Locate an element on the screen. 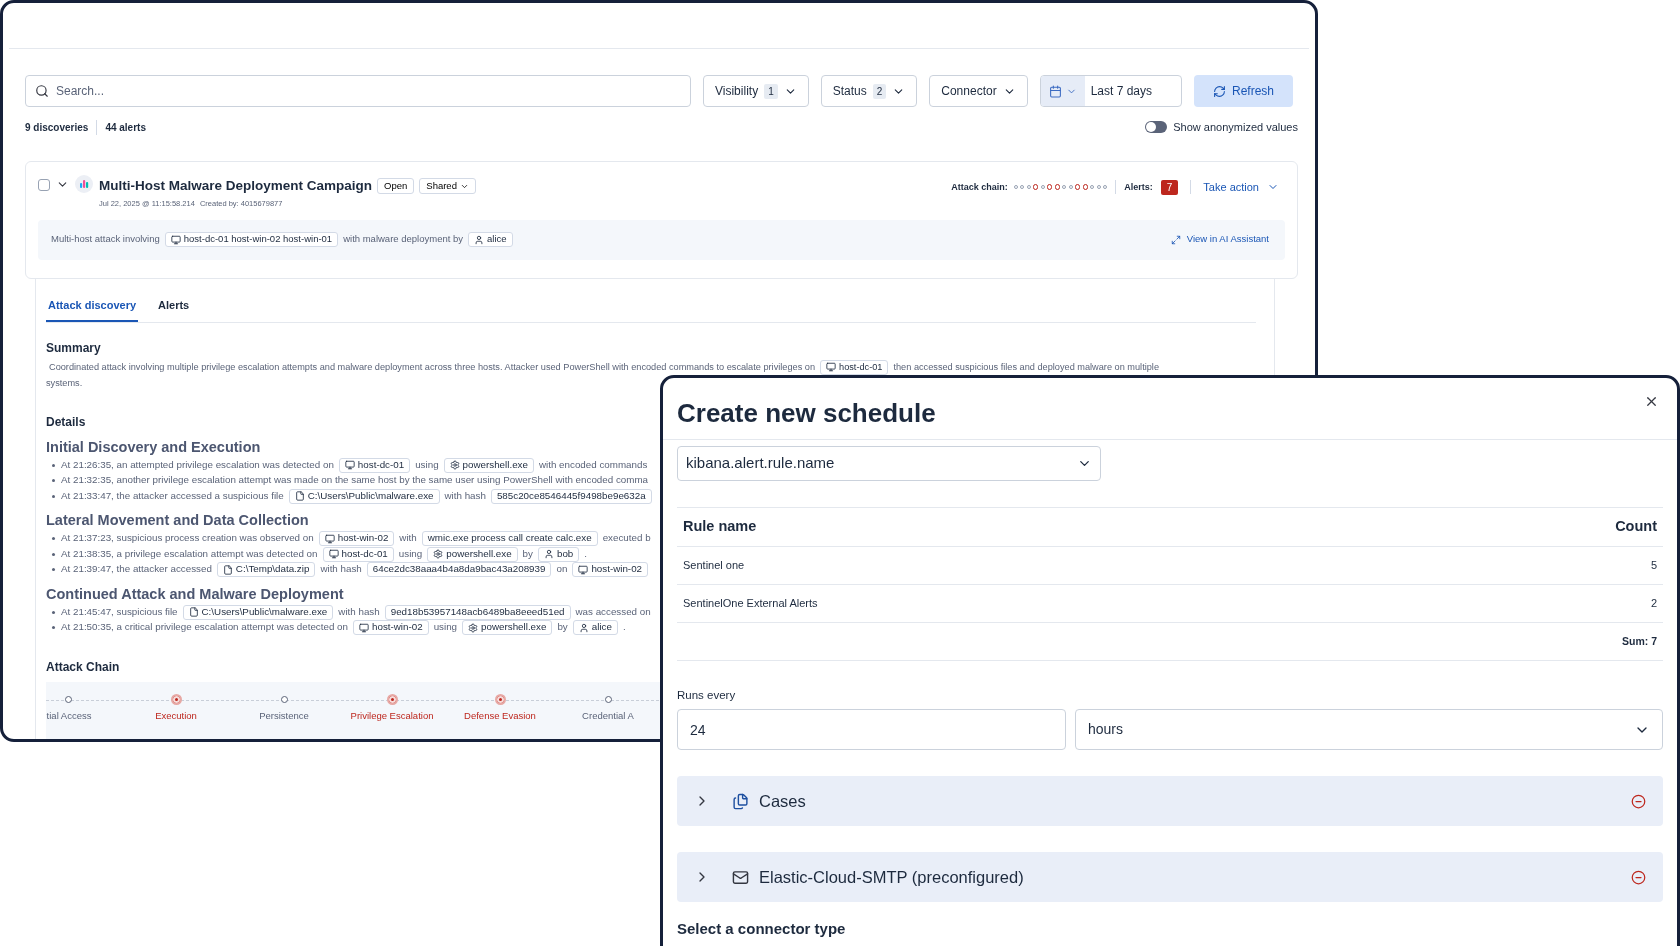 This screenshot has width=1680, height=946. stage-label: itial Access is located at coordinates (69, 715).